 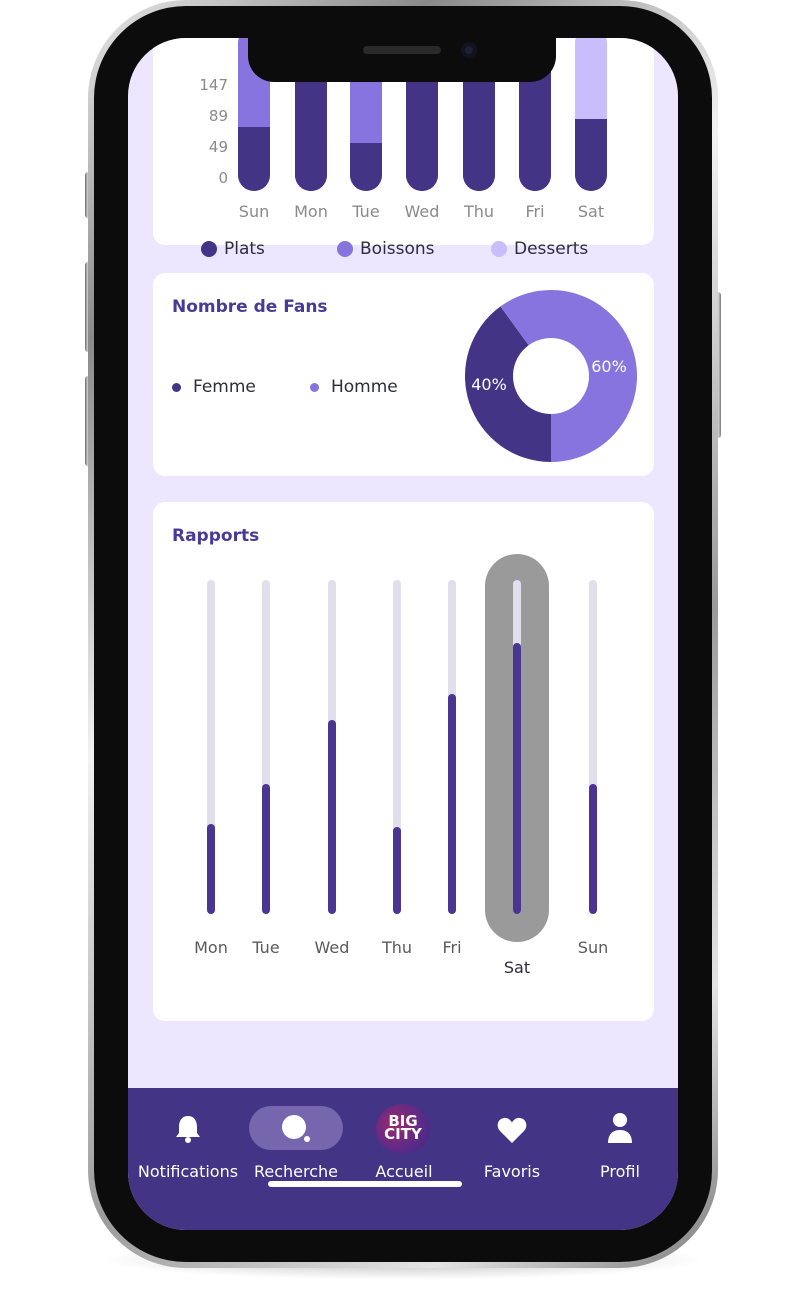 What do you see at coordinates (489, 384) in the screenshot?
I see `donut-label-femme: 40%` at bounding box center [489, 384].